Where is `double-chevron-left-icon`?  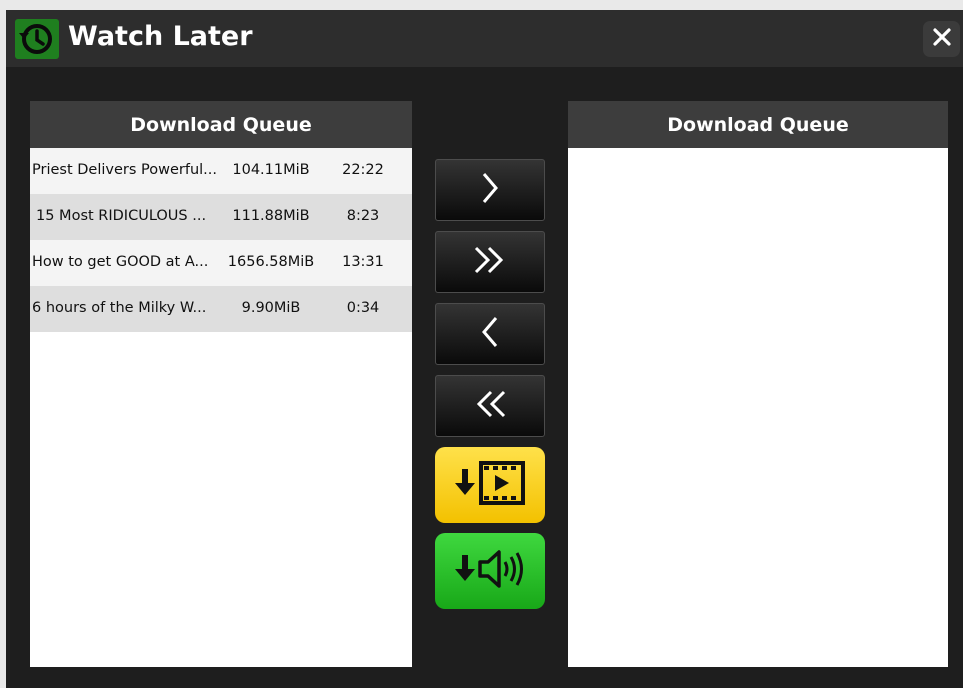
double-chevron-left-icon is located at coordinates (490, 406).